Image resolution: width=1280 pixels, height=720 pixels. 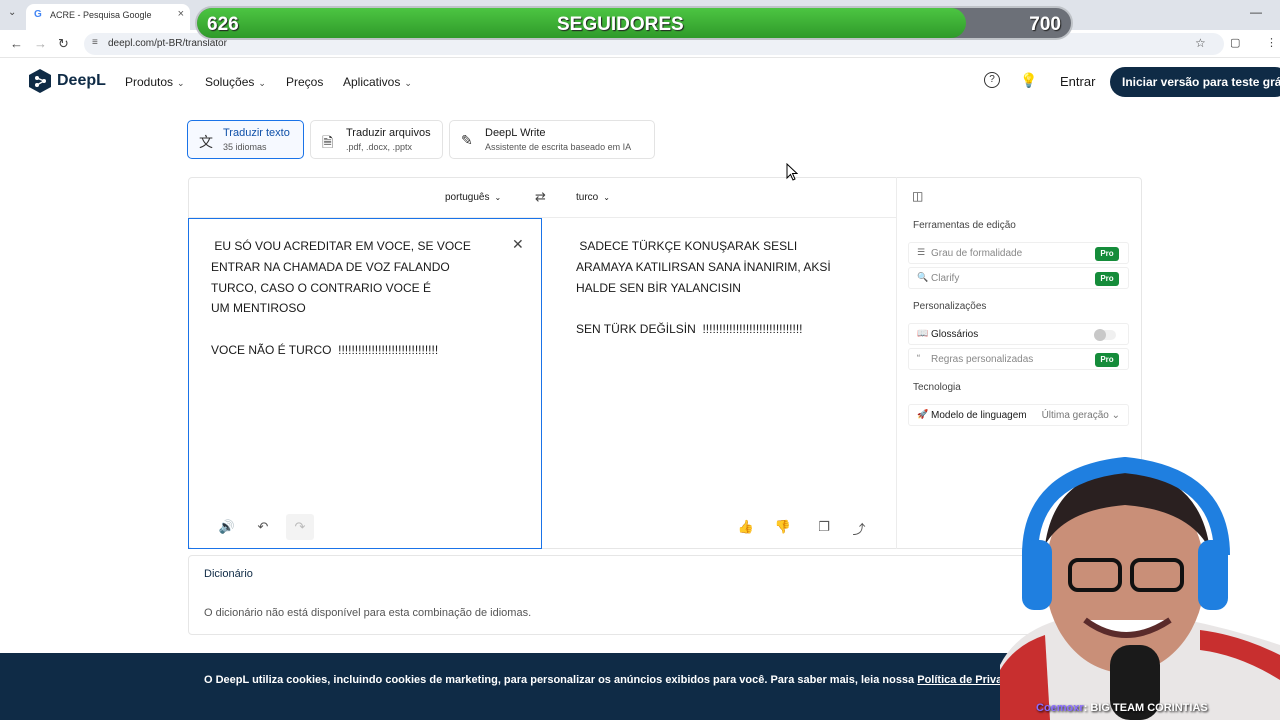 What do you see at coordinates (1077, 81) in the screenshot?
I see `login-link: Entrar` at bounding box center [1077, 81].